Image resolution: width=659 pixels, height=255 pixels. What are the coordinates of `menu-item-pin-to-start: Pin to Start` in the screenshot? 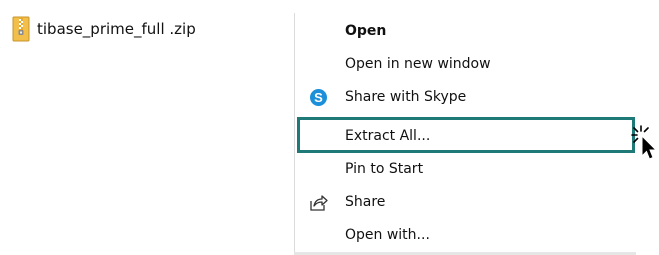 It's located at (464, 169).